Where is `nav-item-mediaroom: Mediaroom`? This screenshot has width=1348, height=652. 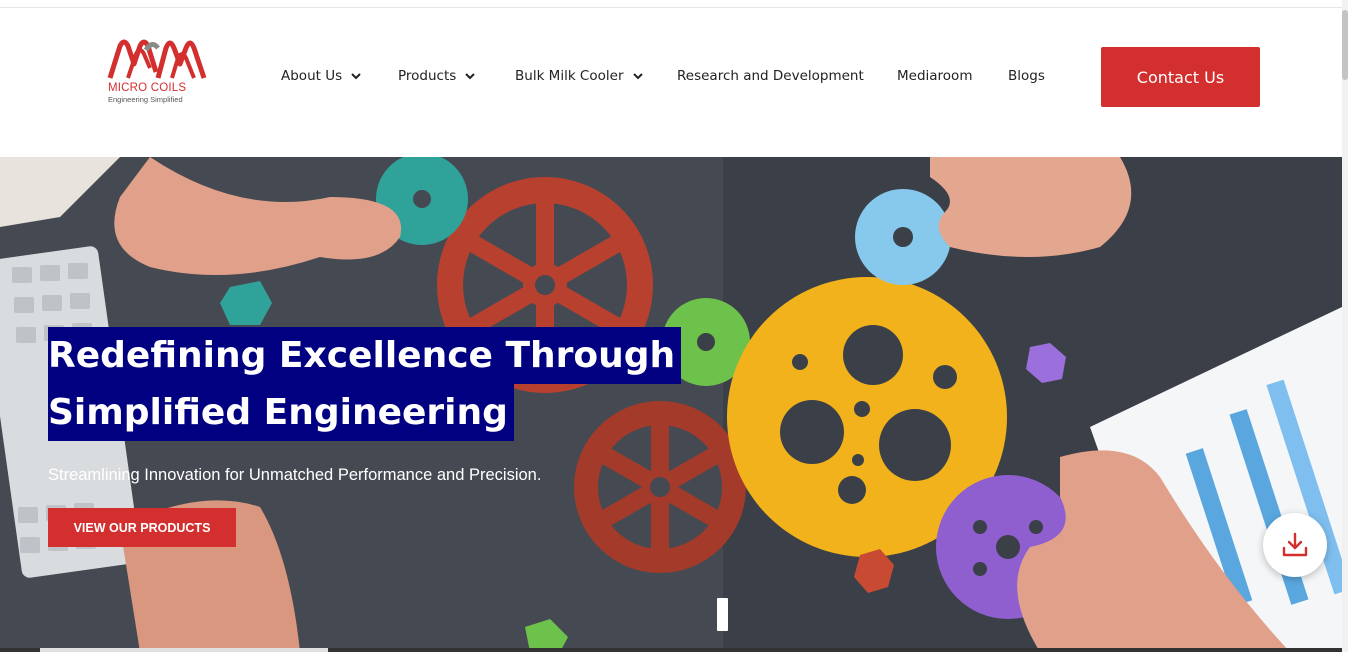 nav-item-mediaroom: Mediaroom is located at coordinates (934, 76).